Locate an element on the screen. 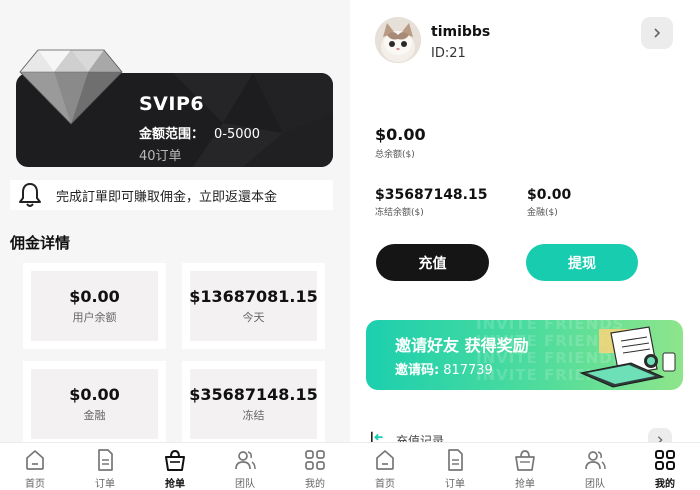 This screenshot has height=490, width=700. avatar is located at coordinates (398, 40).